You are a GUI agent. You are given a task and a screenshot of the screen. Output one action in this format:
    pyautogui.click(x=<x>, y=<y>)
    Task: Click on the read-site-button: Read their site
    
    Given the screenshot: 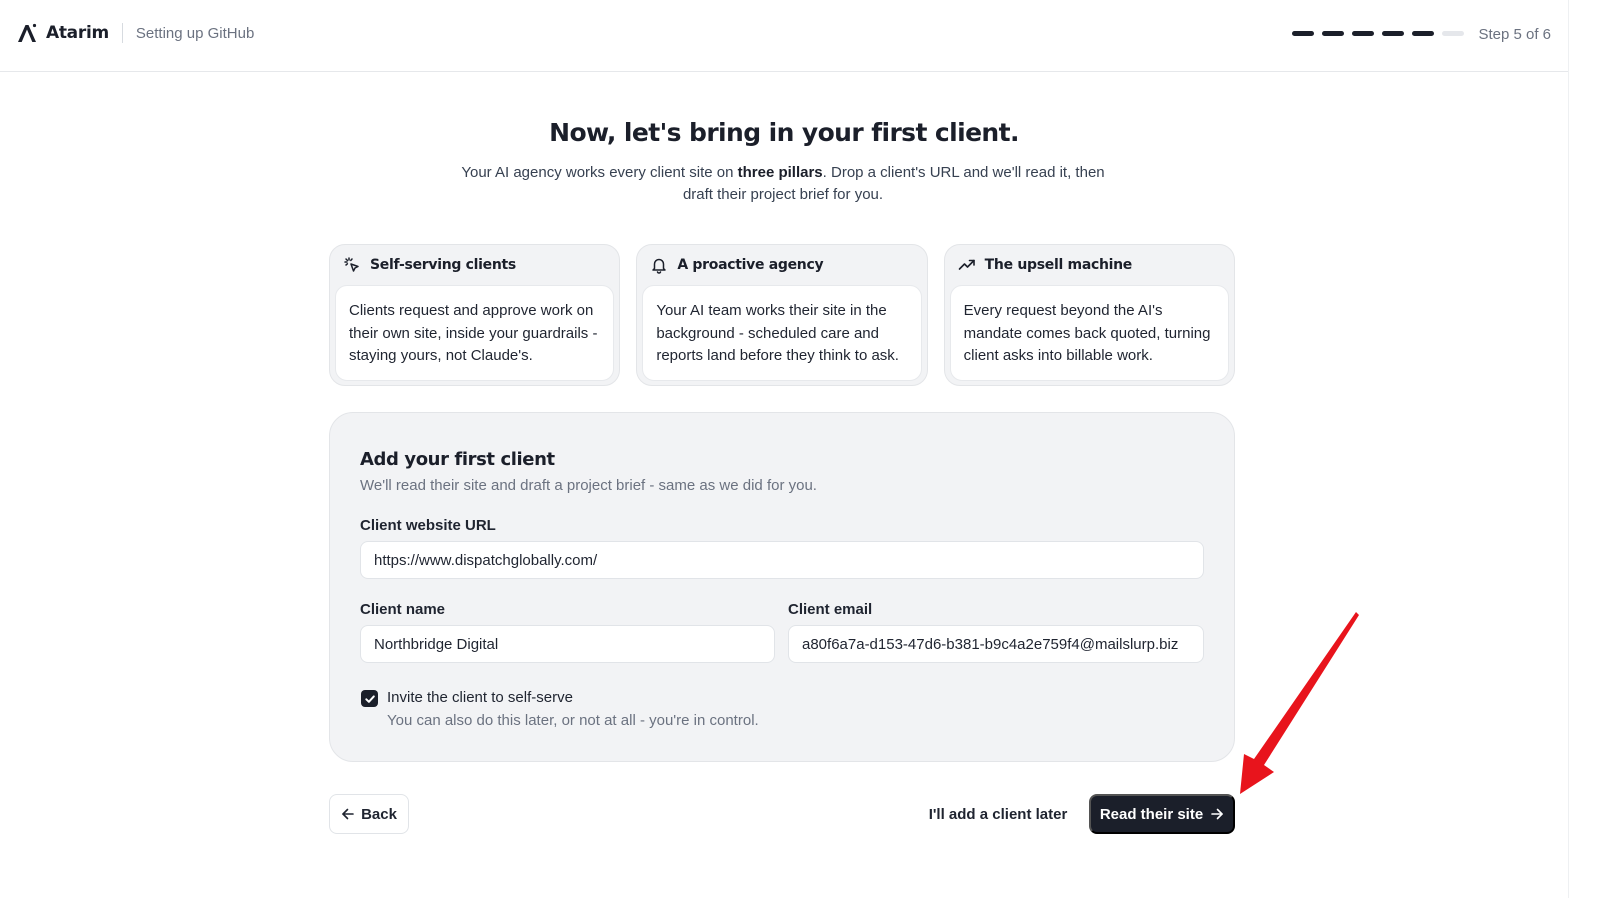 What is the action you would take?
    pyautogui.click(x=1162, y=814)
    